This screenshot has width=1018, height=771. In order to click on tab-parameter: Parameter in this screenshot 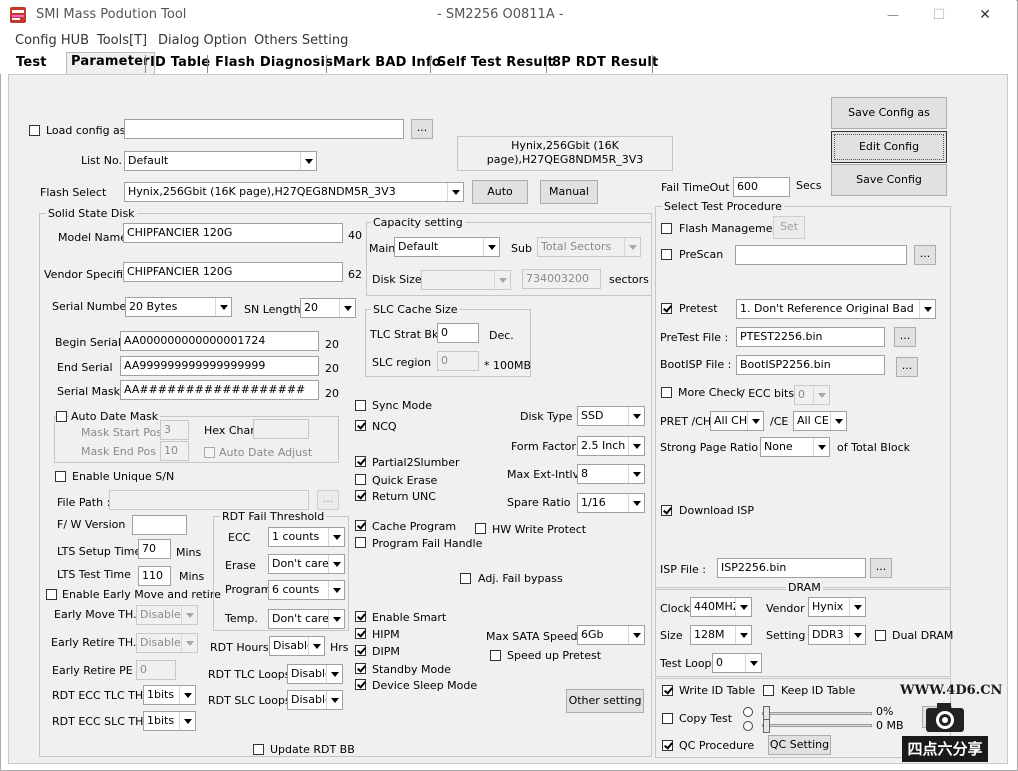, I will do `click(110, 63)`.